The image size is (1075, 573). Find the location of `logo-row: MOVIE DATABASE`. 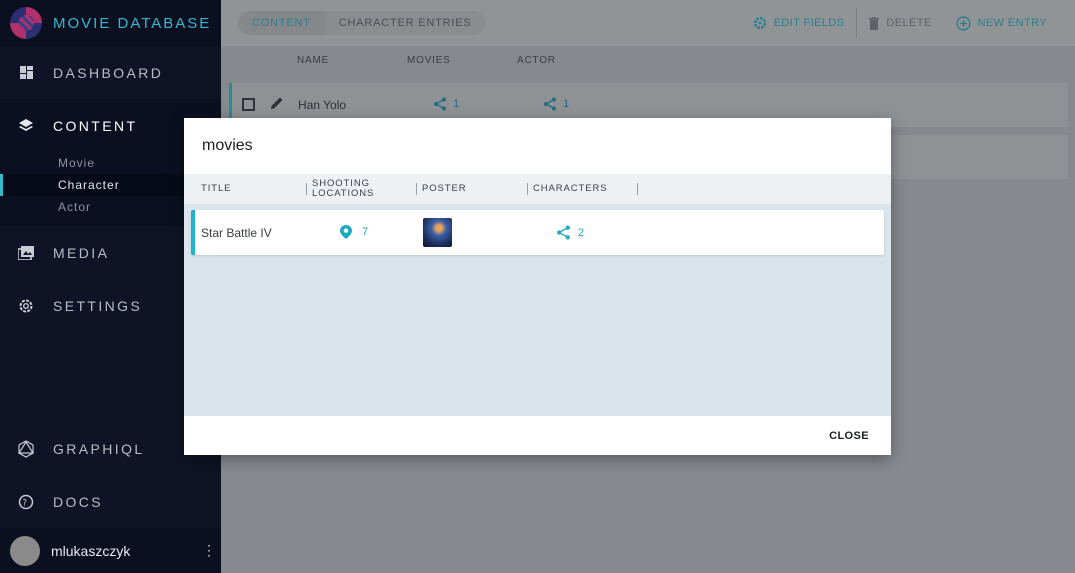

logo-row: MOVIE DATABASE is located at coordinates (110, 23).